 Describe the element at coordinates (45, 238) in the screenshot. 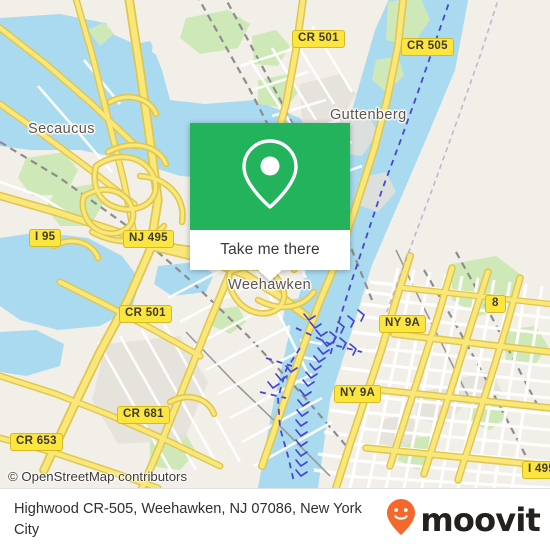

I see `shield-i-95: I 95` at that location.